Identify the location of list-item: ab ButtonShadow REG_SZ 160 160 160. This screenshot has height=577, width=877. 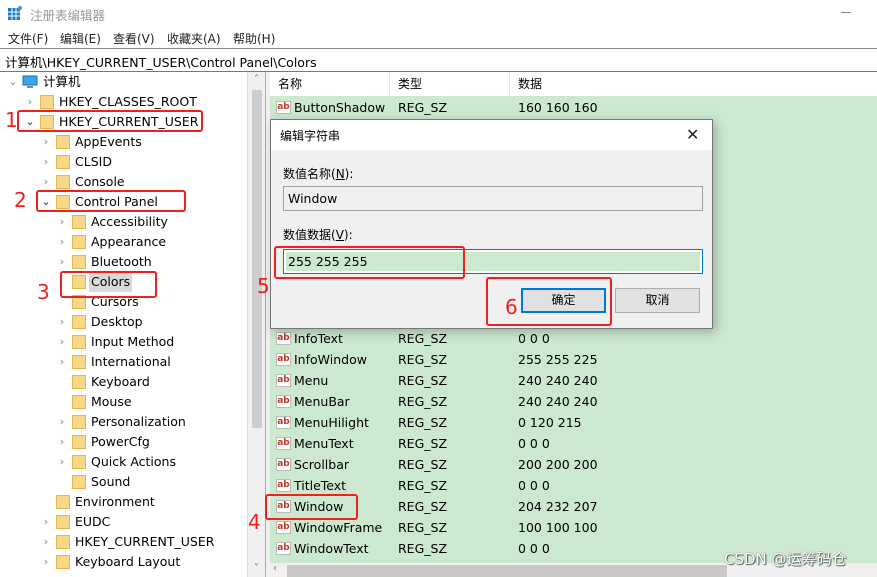
(573, 107).